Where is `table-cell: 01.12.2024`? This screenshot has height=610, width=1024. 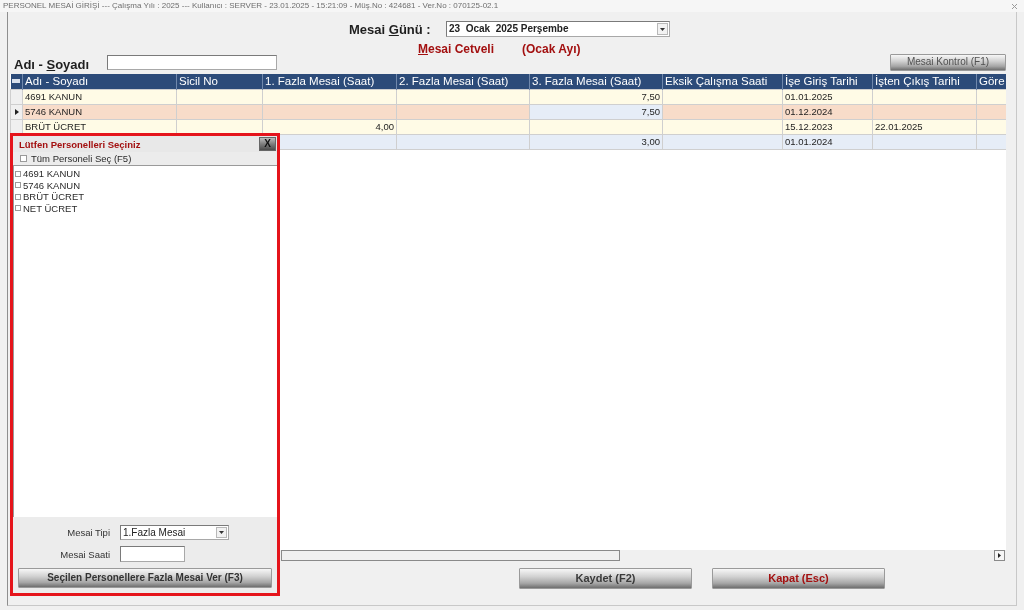
table-cell: 01.12.2024 is located at coordinates (827, 111).